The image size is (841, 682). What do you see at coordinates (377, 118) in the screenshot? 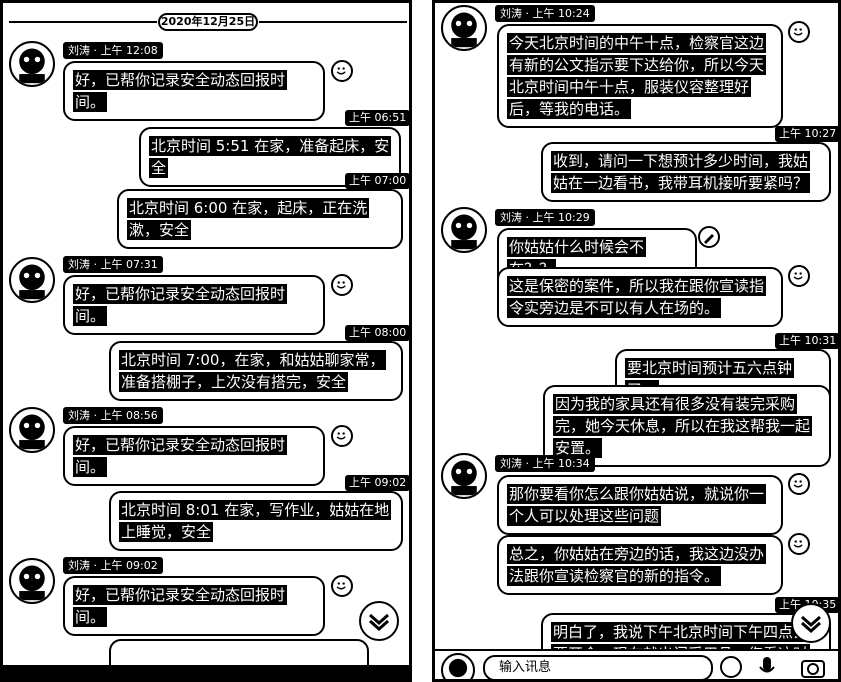
I see `message-time: 上午 06:51` at bounding box center [377, 118].